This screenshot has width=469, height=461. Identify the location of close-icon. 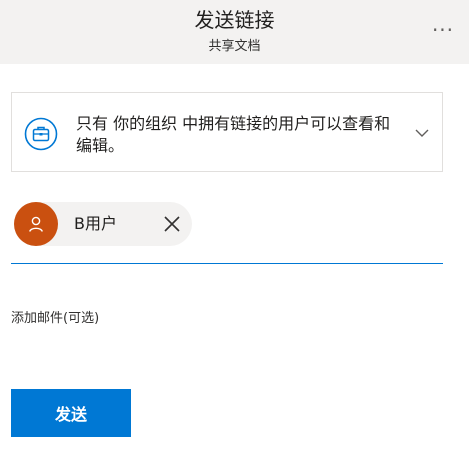
(172, 224).